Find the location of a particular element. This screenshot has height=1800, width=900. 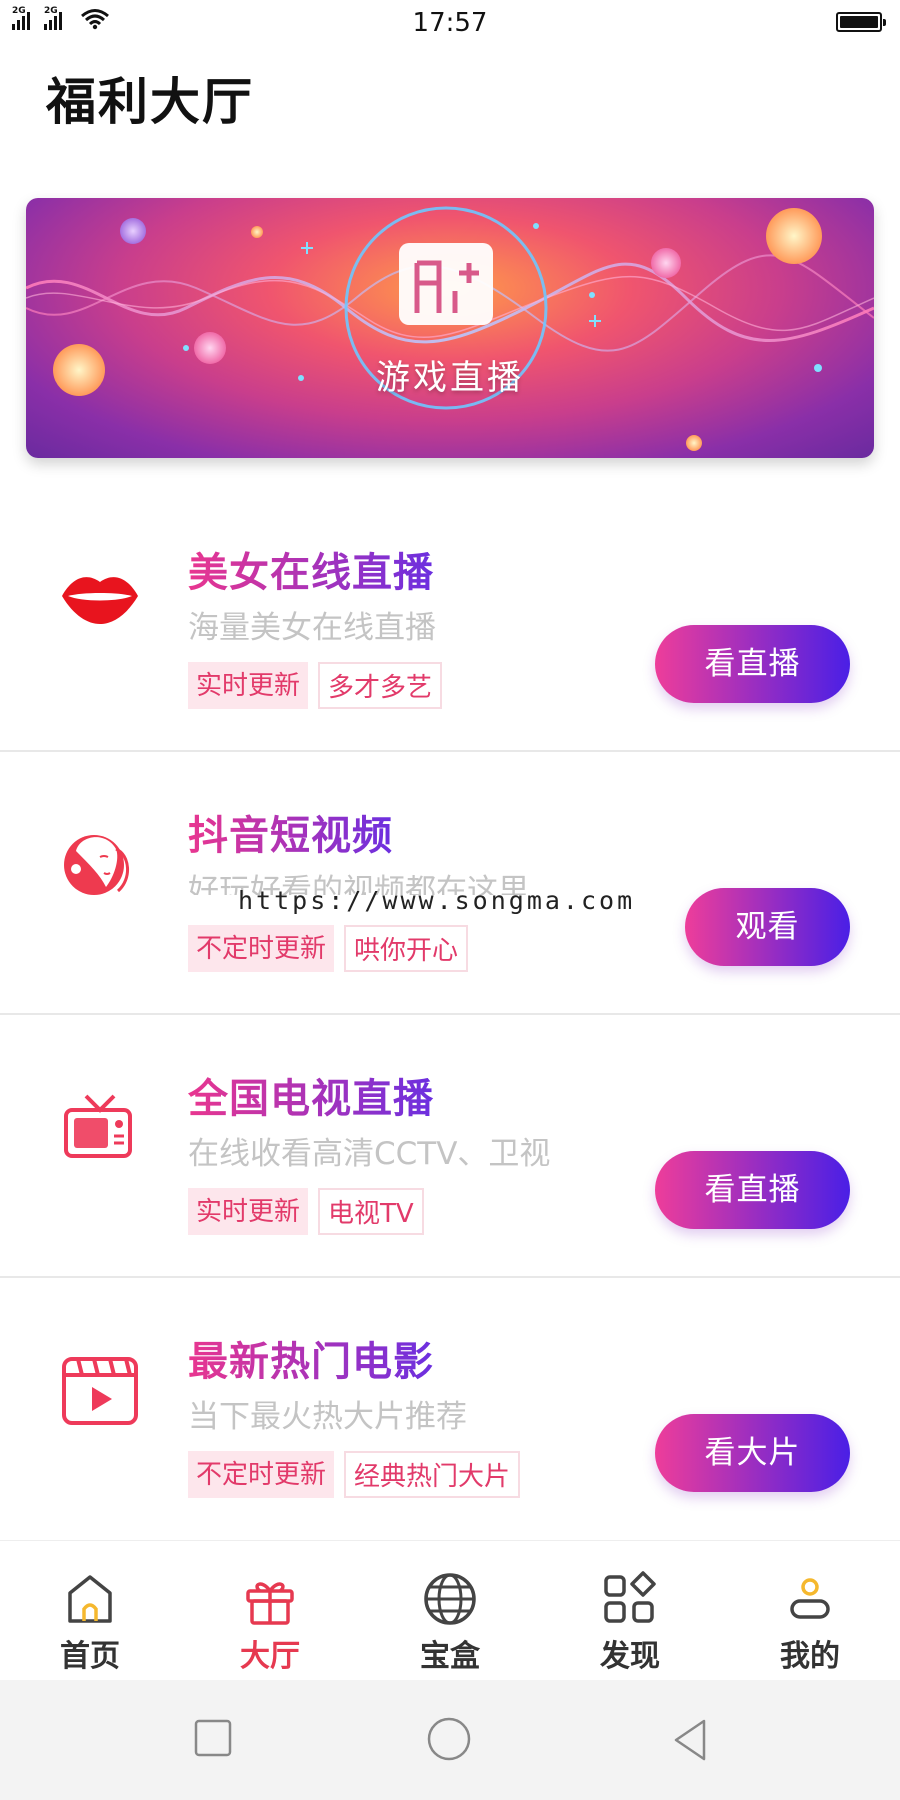

back-triangle-icon is located at coordinates (690, 1740).